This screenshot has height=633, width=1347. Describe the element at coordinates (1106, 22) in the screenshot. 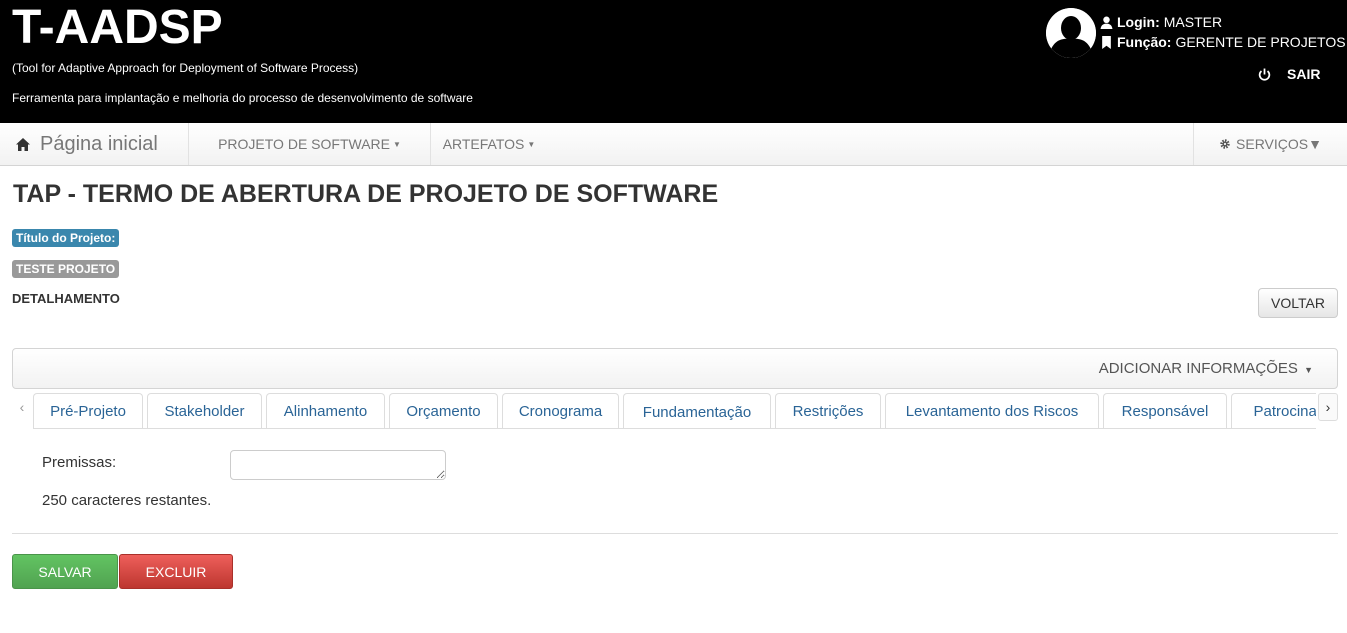

I see `user-icon` at that location.